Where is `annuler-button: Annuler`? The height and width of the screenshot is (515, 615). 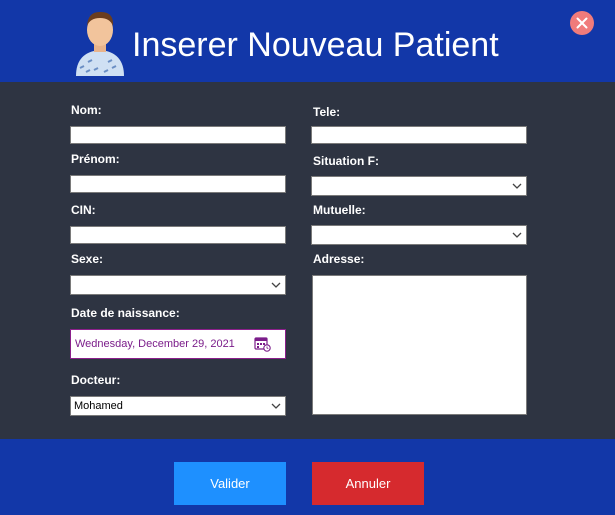
annuler-button: Annuler is located at coordinates (368, 483).